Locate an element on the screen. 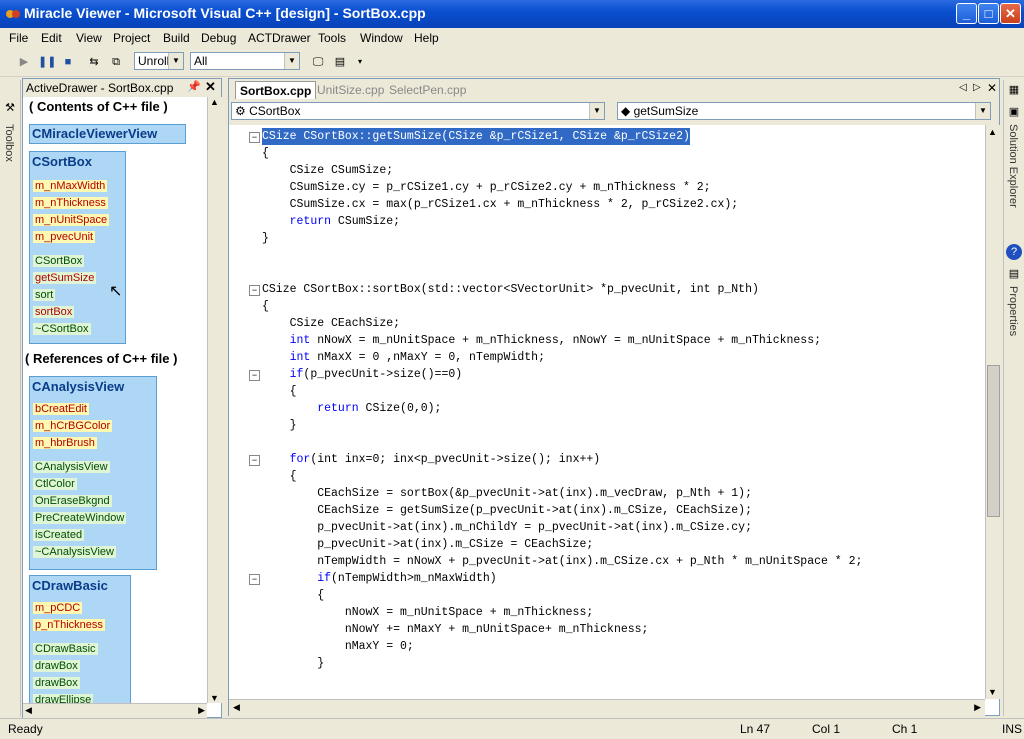 The image size is (1024, 739). properties-icon: ▤ is located at coordinates (1014, 274).